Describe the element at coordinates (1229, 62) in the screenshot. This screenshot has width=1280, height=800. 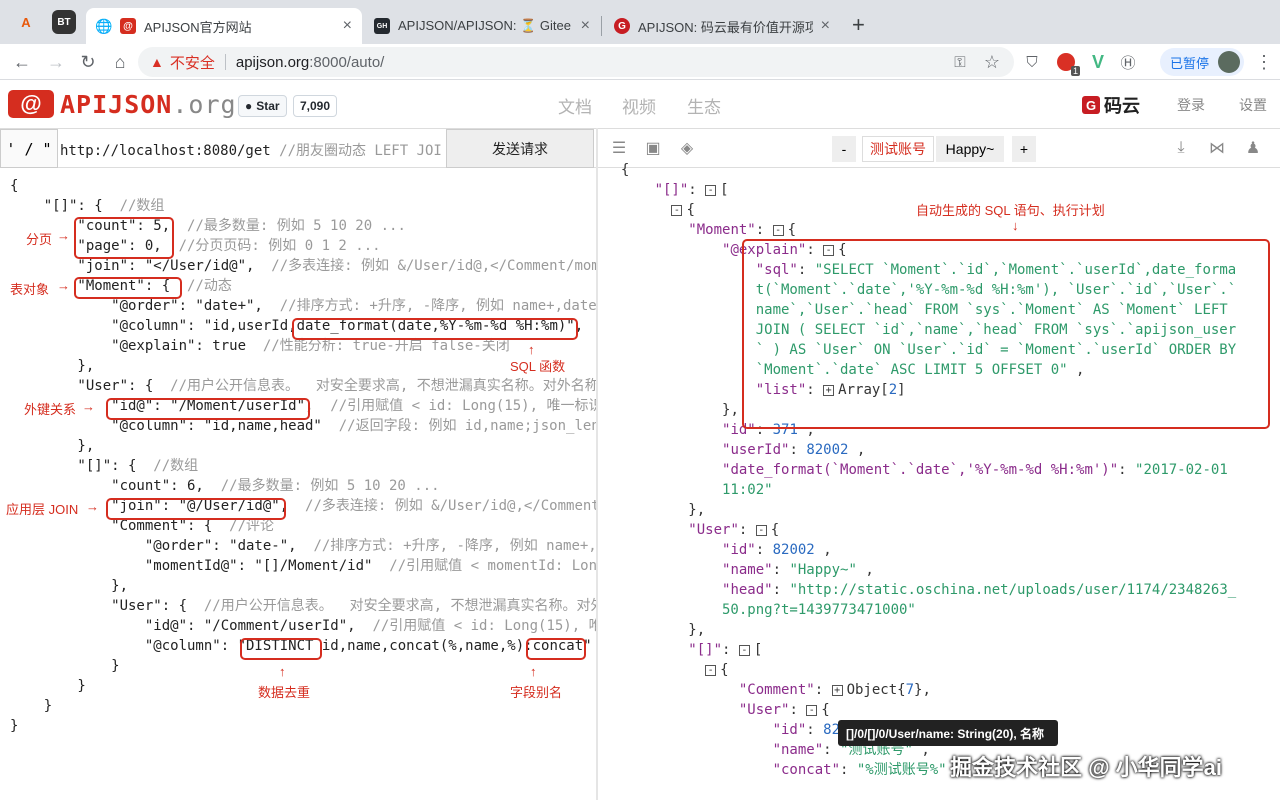
I see `avatar` at that location.